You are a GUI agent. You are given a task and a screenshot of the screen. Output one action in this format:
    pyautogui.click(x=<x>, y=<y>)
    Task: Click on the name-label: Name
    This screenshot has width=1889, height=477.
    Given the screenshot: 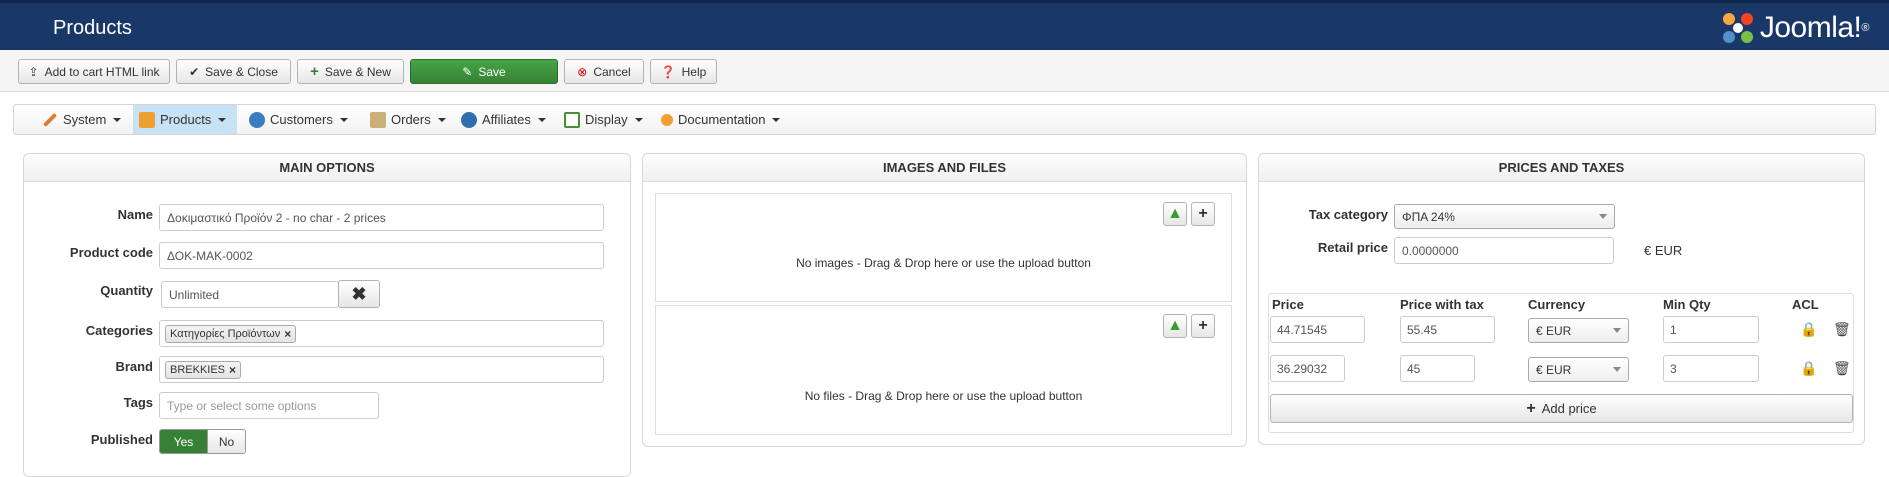 What is the action you would take?
    pyautogui.click(x=135, y=214)
    